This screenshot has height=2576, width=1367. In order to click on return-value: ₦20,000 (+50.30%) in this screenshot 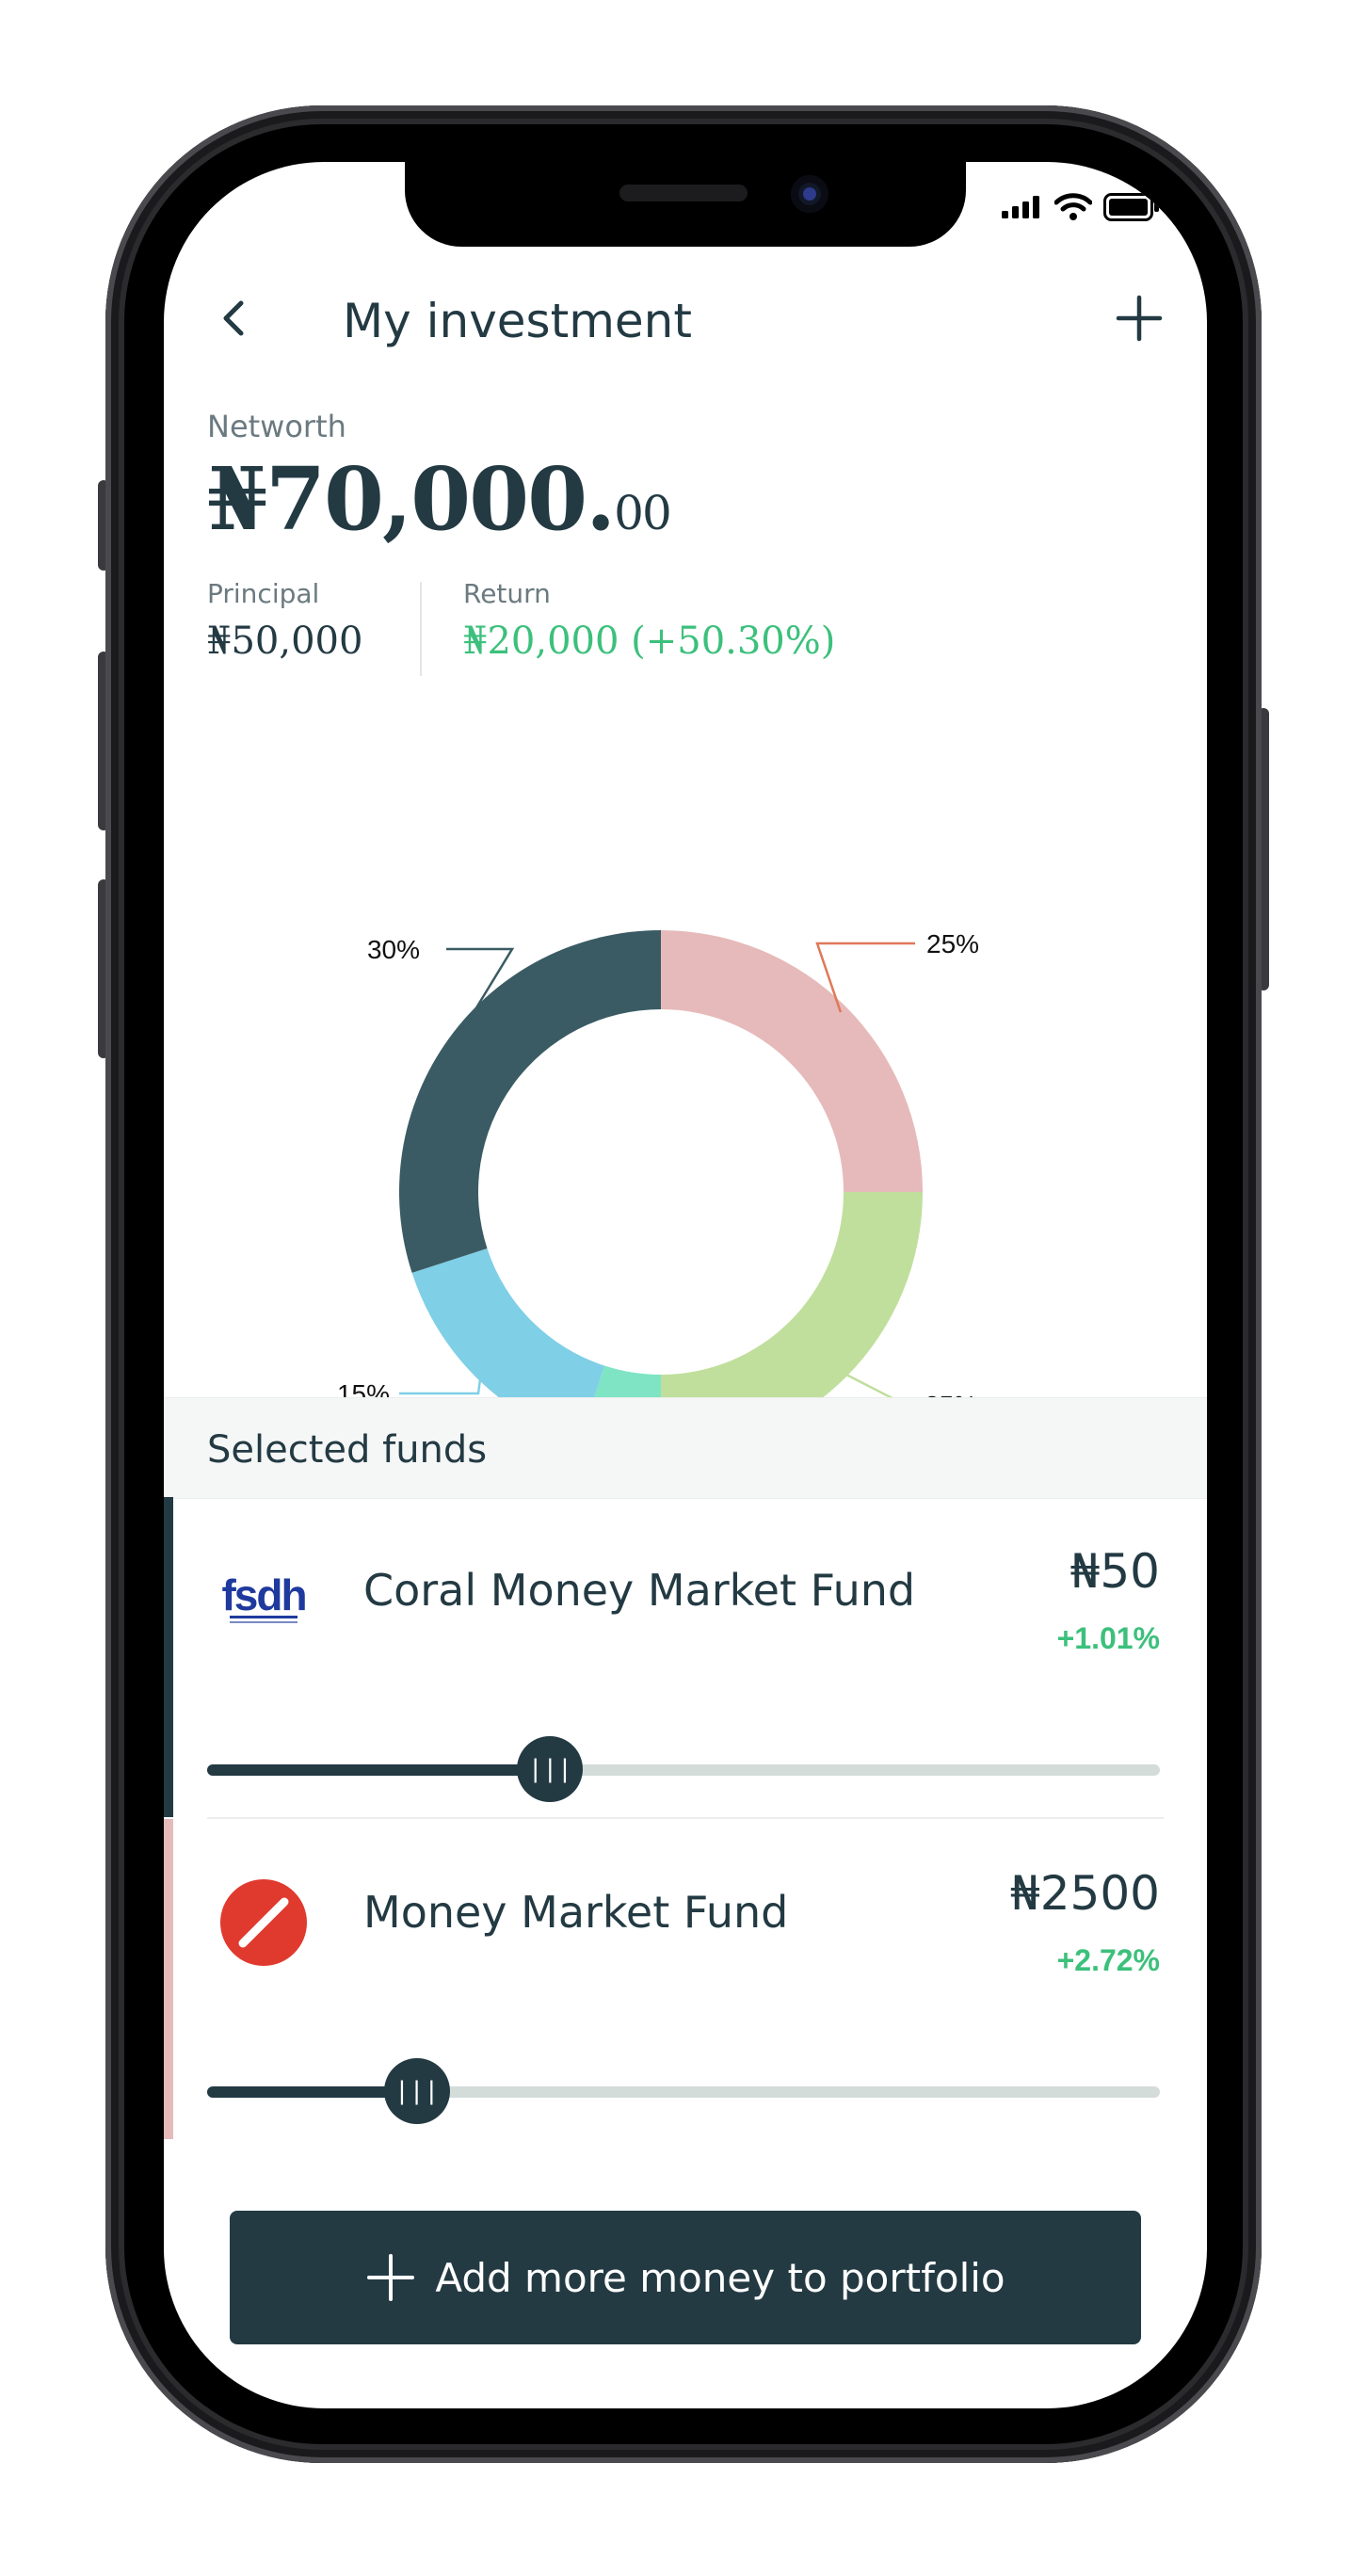, I will do `click(649, 641)`.